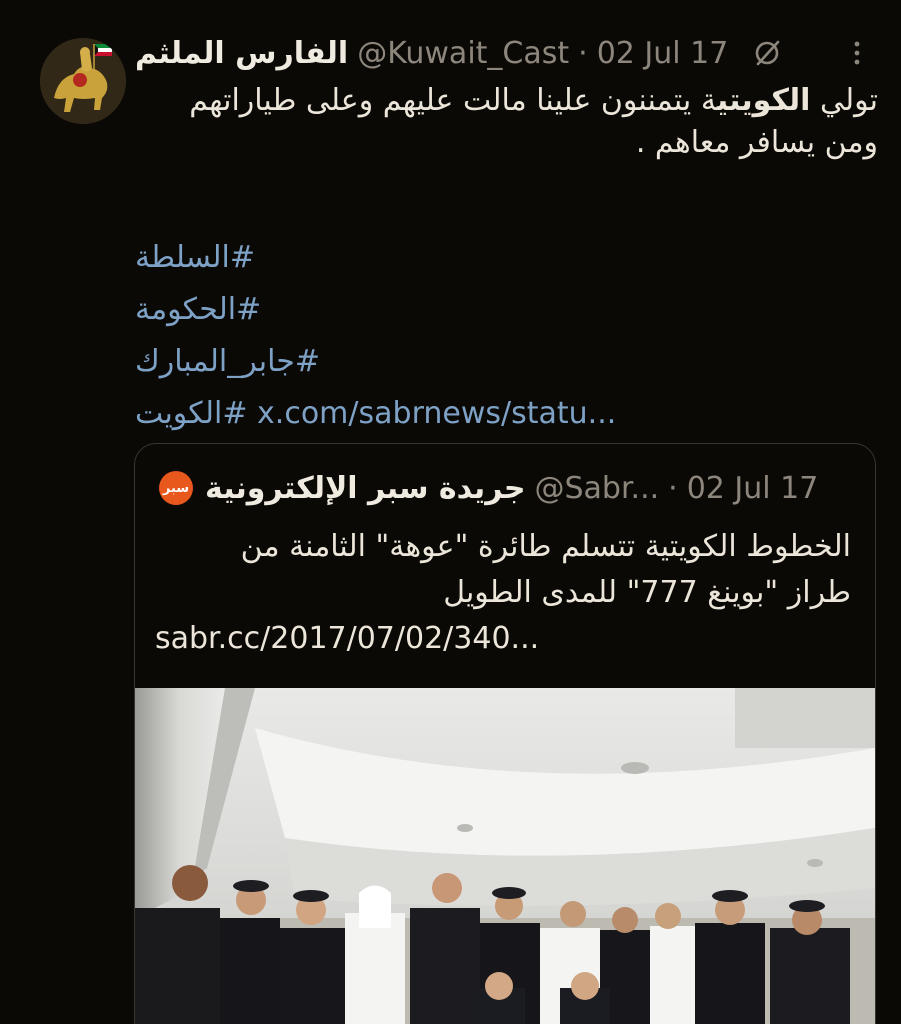 Image resolution: width=901 pixels, height=1024 pixels. I want to click on quoted-display-name: جريدة سبر الإلكترونية, so click(365, 488).